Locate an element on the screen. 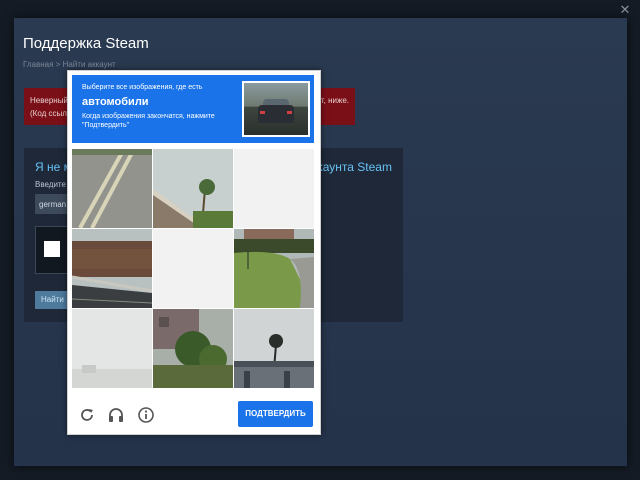 Image resolution: width=640 pixels, height=480 pixels. tile-road-markings-image is located at coordinates (112, 188).